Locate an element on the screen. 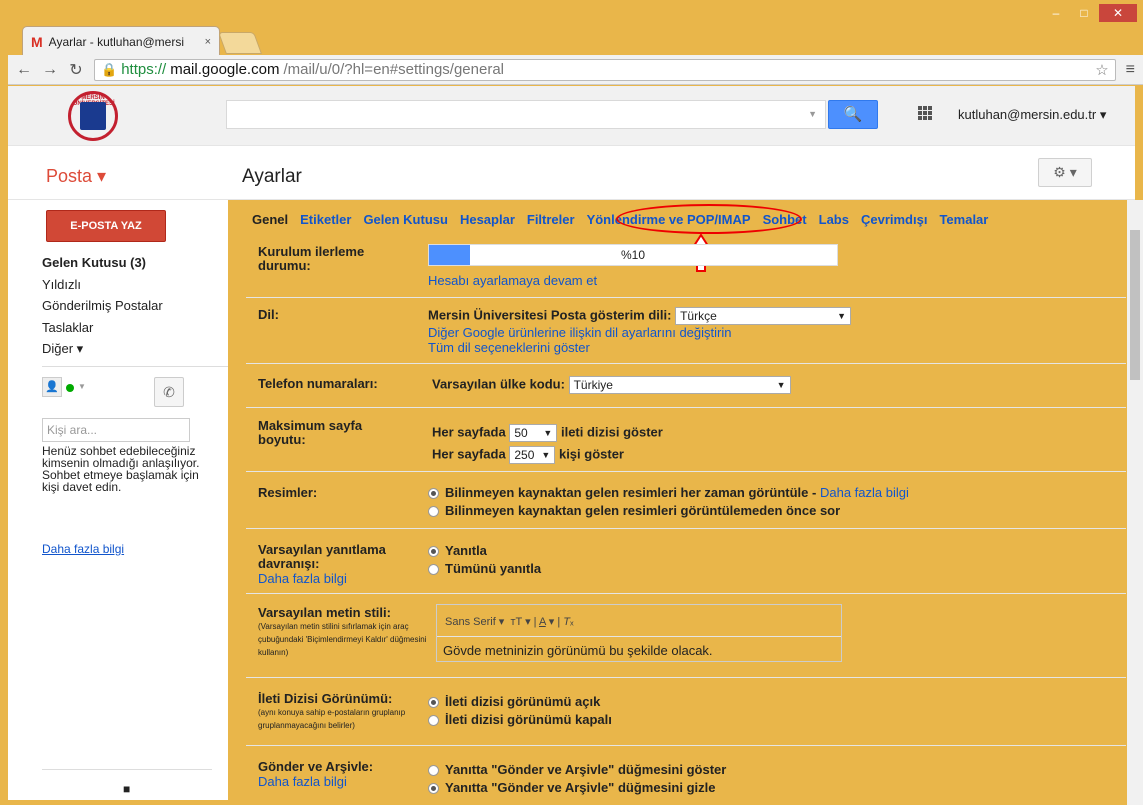 The image size is (1143, 805). maximize-icon: □ is located at coordinates (1084, 13).